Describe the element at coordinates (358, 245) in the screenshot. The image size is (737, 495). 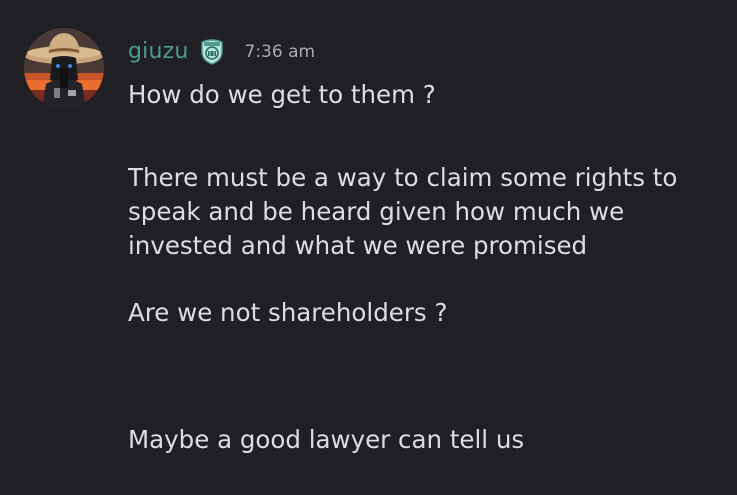
I see `message-text: invested and what we were promised` at that location.